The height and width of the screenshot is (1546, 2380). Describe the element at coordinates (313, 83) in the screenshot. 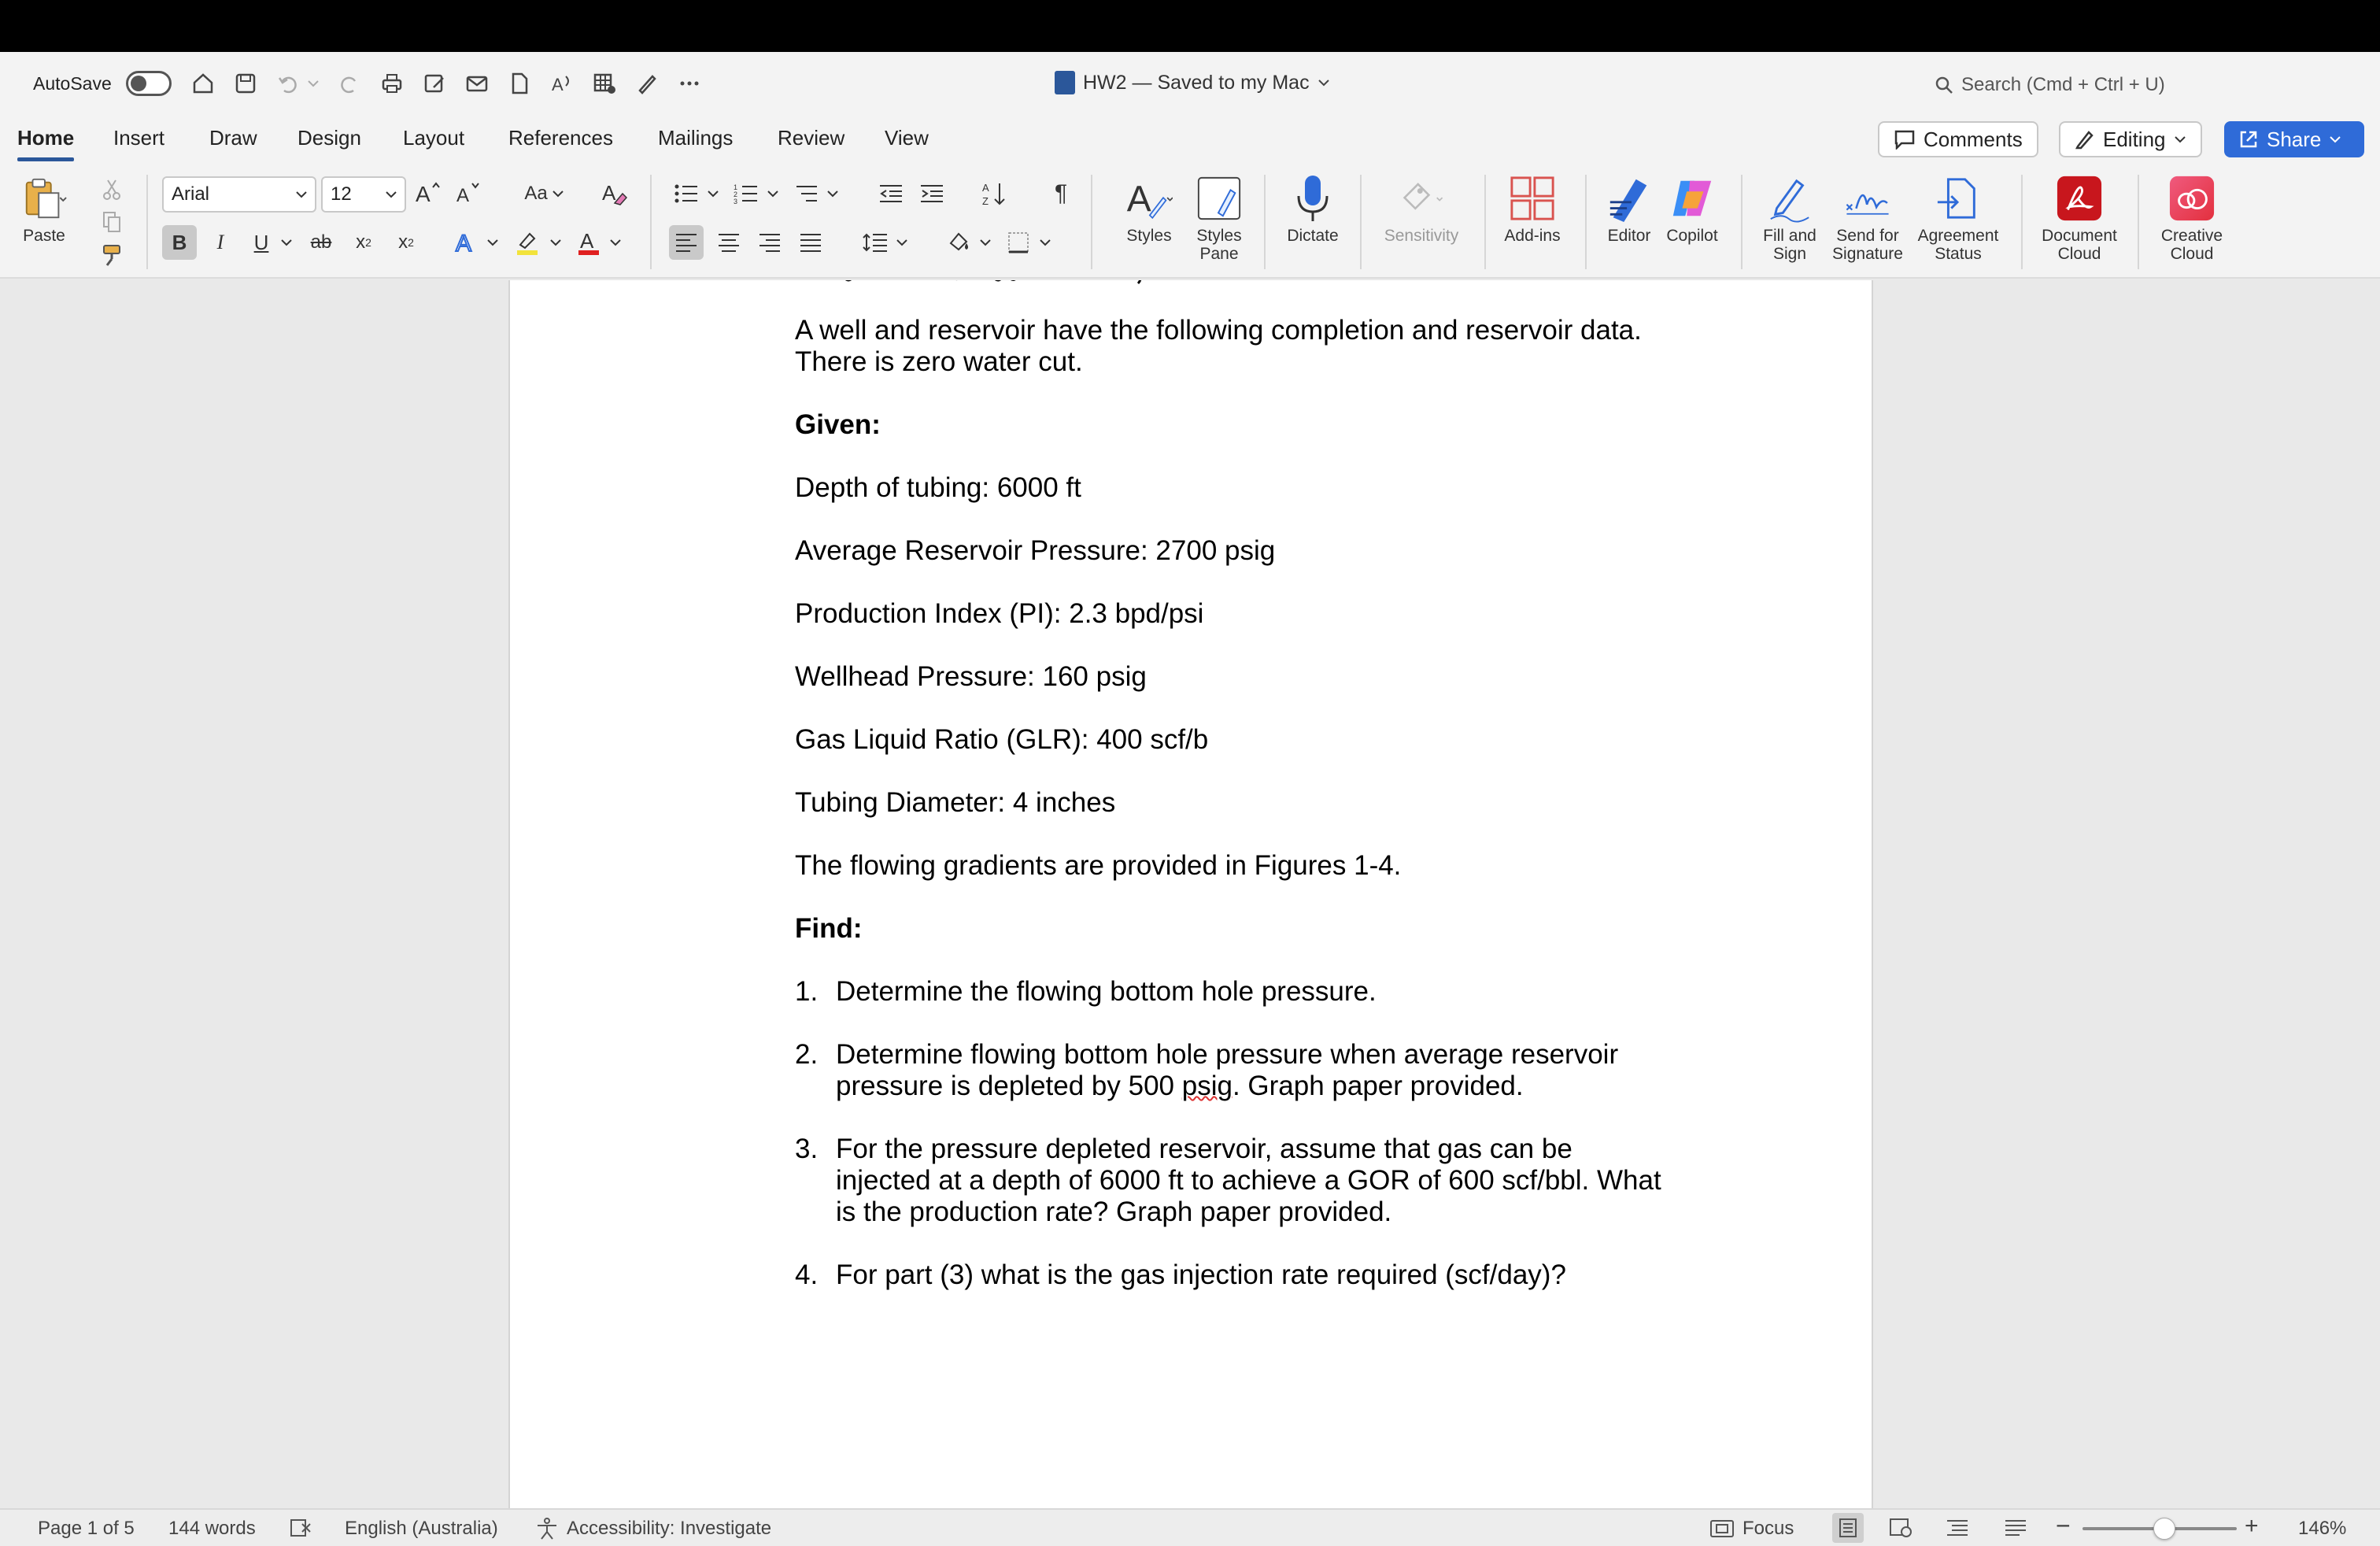

I see `undo-dropdown-icon` at that location.